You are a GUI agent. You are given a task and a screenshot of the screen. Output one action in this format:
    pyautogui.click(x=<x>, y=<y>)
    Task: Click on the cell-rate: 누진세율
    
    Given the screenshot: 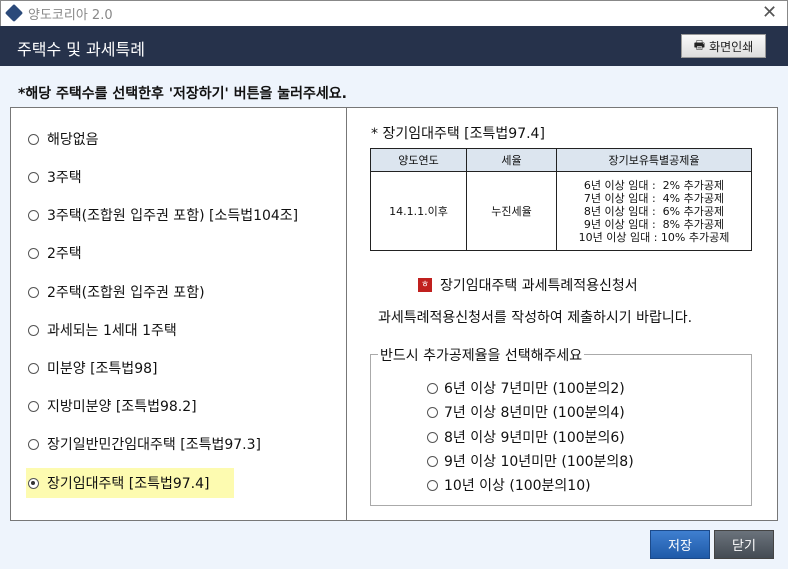 What is the action you would take?
    pyautogui.click(x=511, y=211)
    